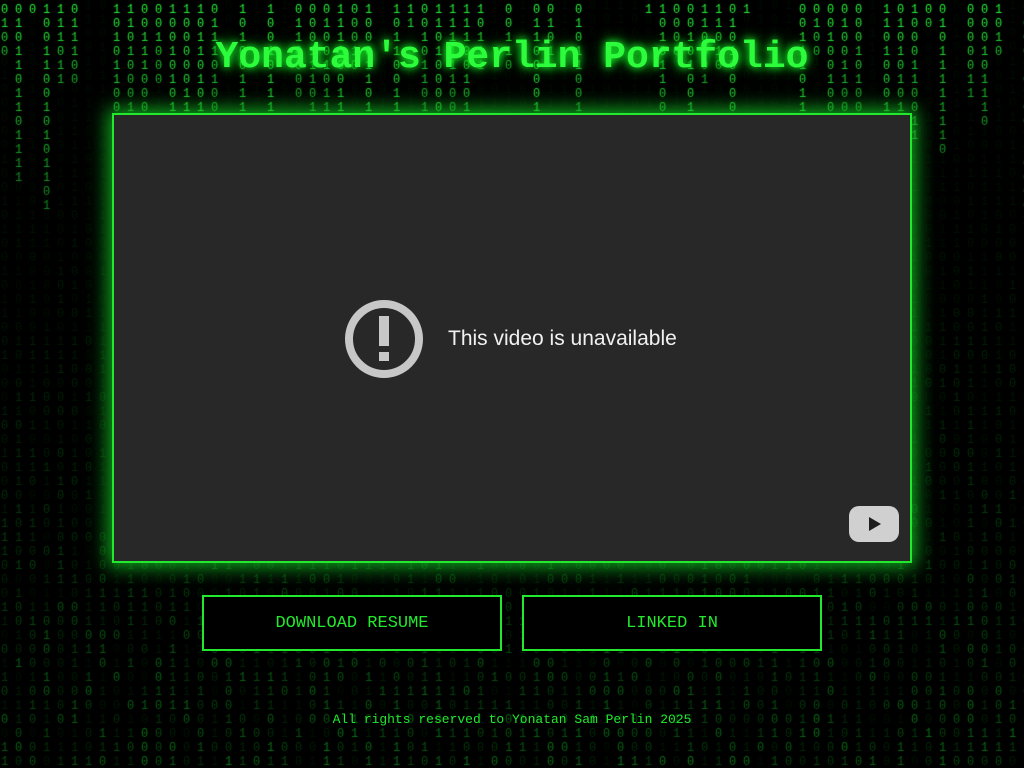 The height and width of the screenshot is (768, 1024). Describe the element at coordinates (512, 57) in the screenshot. I see `page-title: Yonatan's Perlin Portfolio` at that location.